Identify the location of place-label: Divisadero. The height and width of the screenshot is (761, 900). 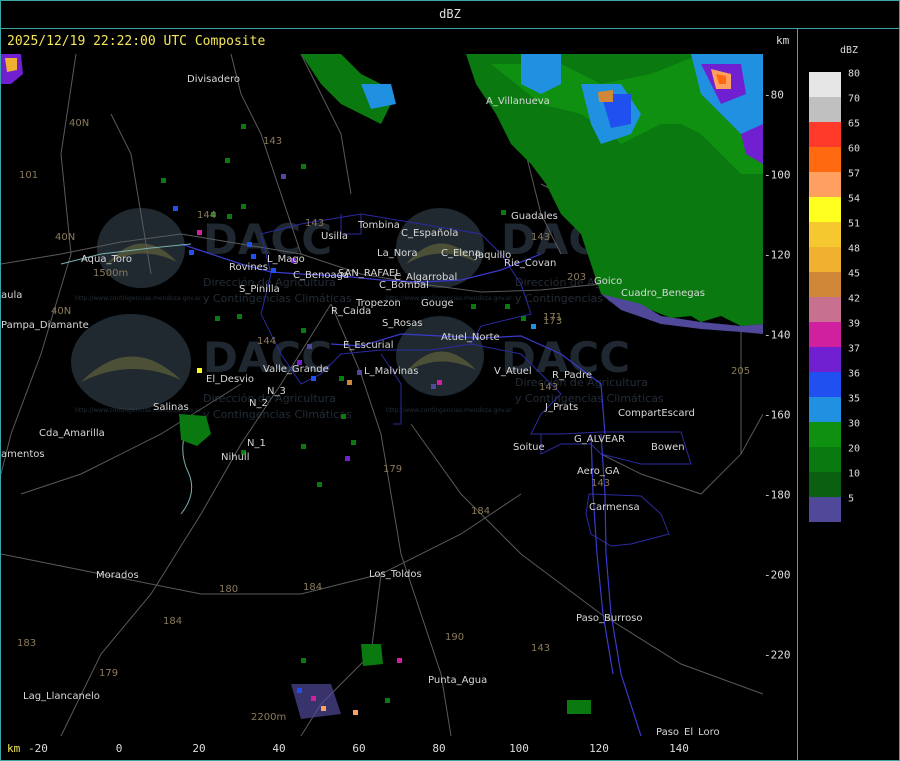
(213, 79).